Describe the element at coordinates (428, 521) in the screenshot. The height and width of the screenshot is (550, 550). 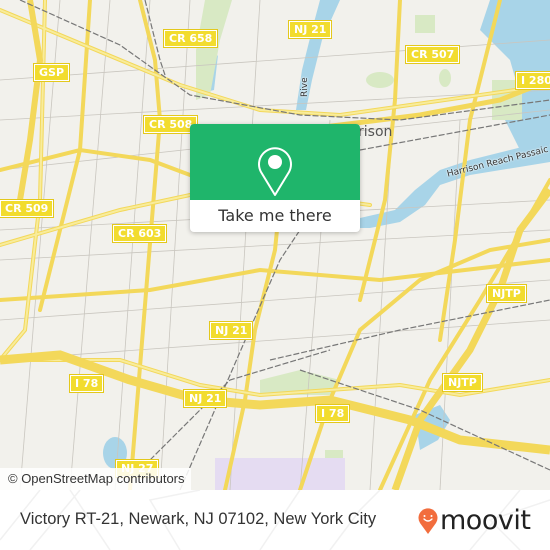
I see `moovit-pin-smile-icon` at that location.